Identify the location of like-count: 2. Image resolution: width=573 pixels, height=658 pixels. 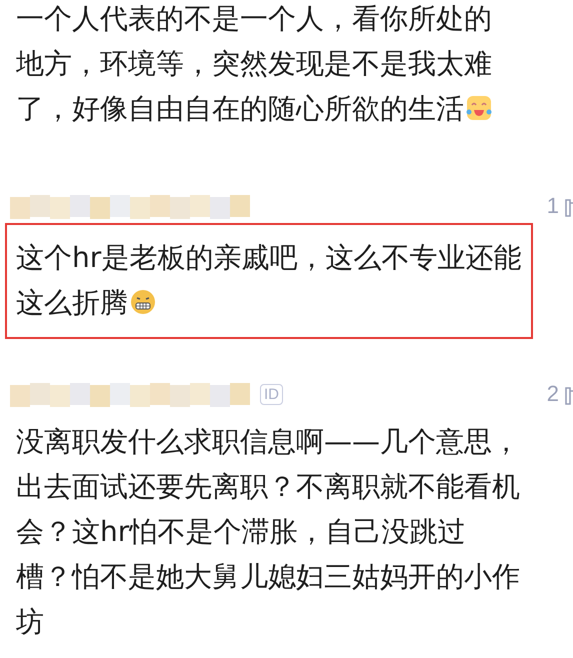
(552, 394).